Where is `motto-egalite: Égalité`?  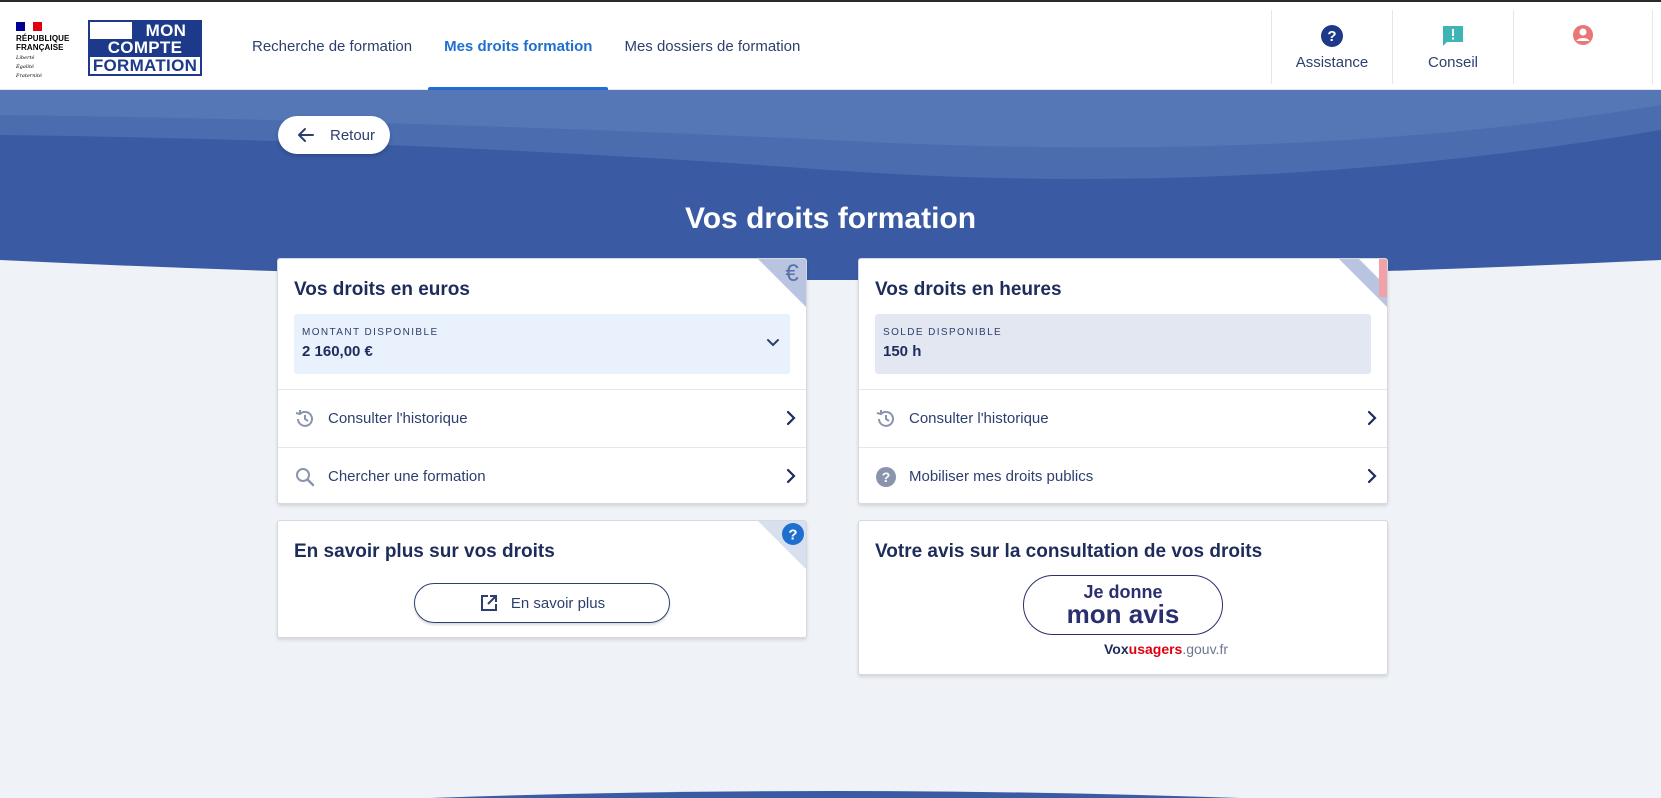 motto-egalite: Égalité is located at coordinates (25, 67).